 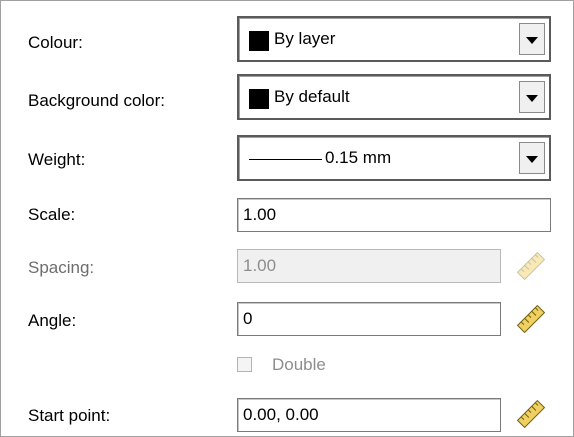 I want to click on angle-input, so click(x=369, y=319).